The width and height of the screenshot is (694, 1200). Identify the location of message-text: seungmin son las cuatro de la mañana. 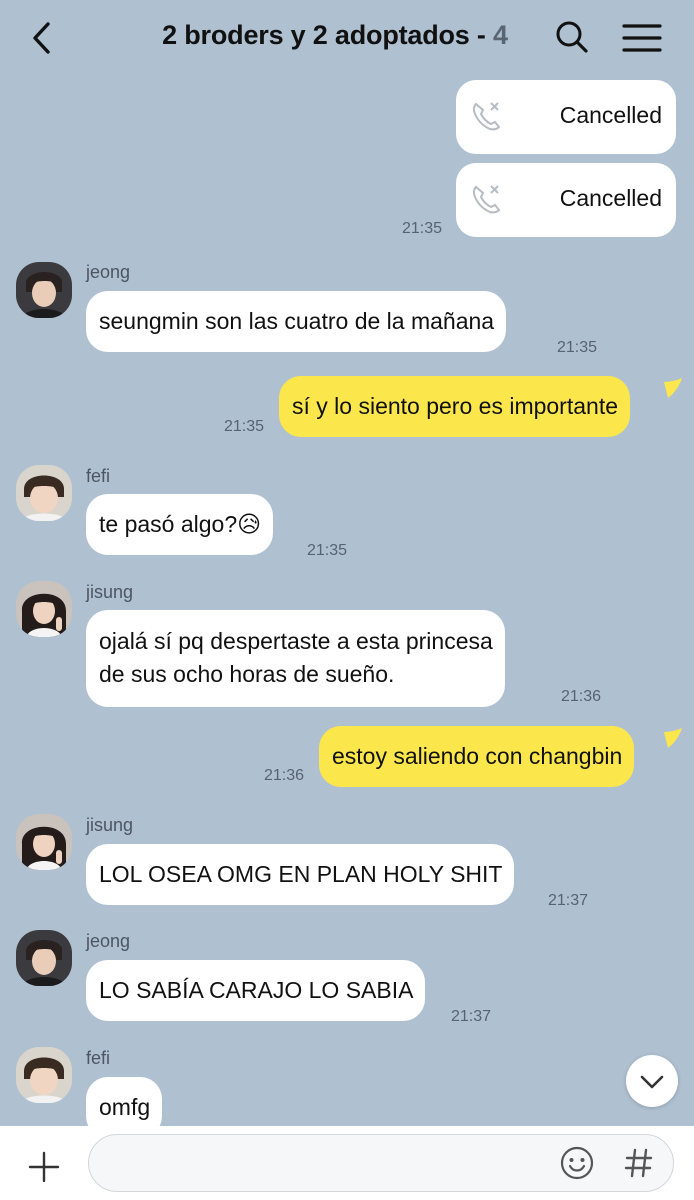
(297, 321).